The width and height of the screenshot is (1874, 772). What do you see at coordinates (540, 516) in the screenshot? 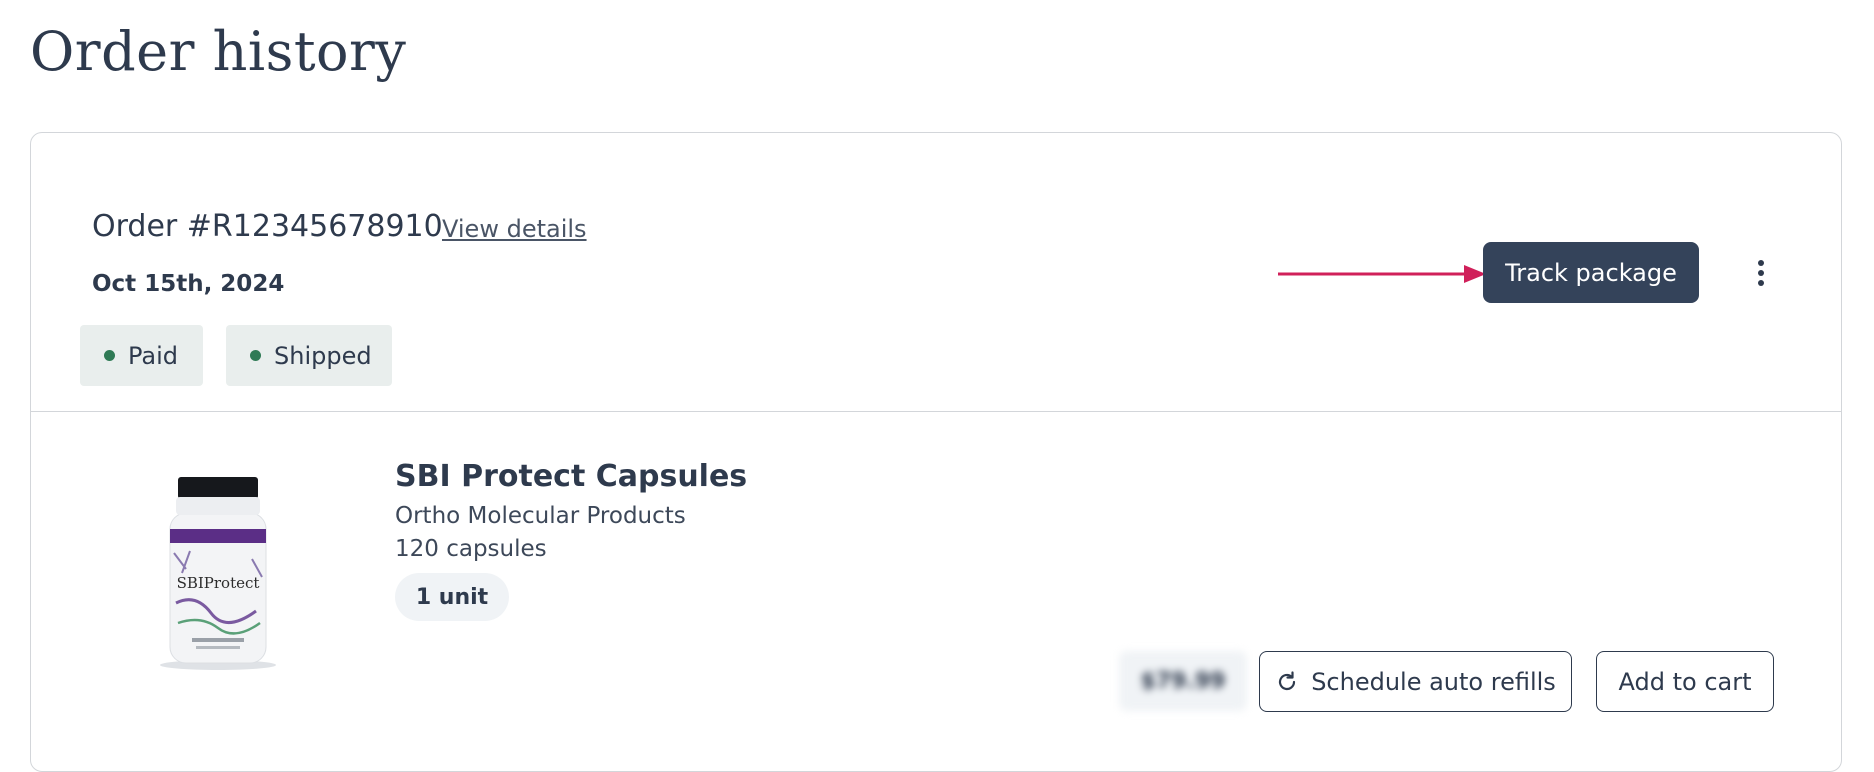
I see `product-brand: Ortho Molecular Products` at bounding box center [540, 516].